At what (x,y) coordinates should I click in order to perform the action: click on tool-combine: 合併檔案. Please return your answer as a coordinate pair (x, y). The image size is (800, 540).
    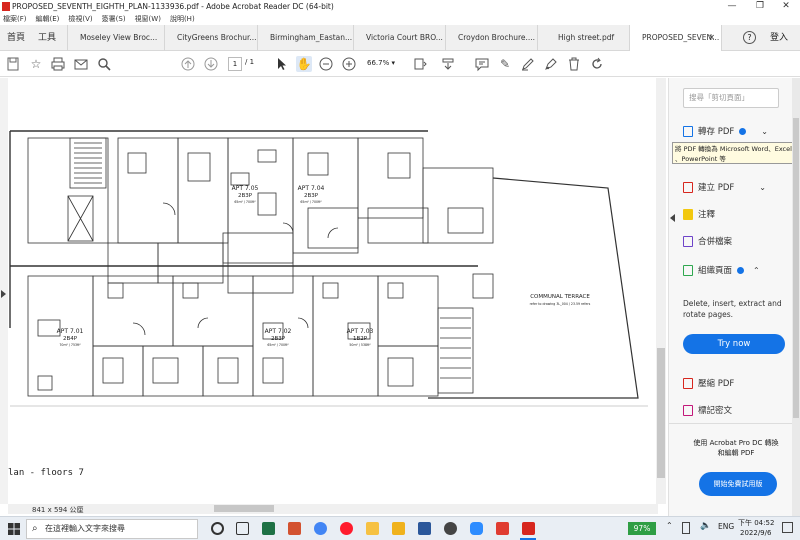
    Looking at the image, I should click on (707, 241).